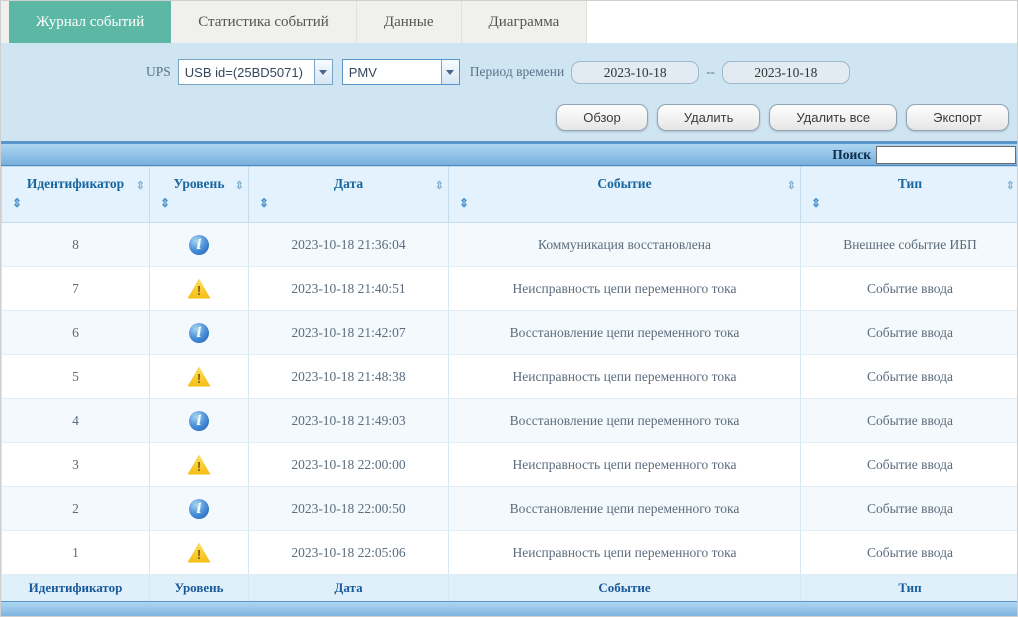  What do you see at coordinates (833, 117) in the screenshot?
I see `delete-all-button: Удалить все` at bounding box center [833, 117].